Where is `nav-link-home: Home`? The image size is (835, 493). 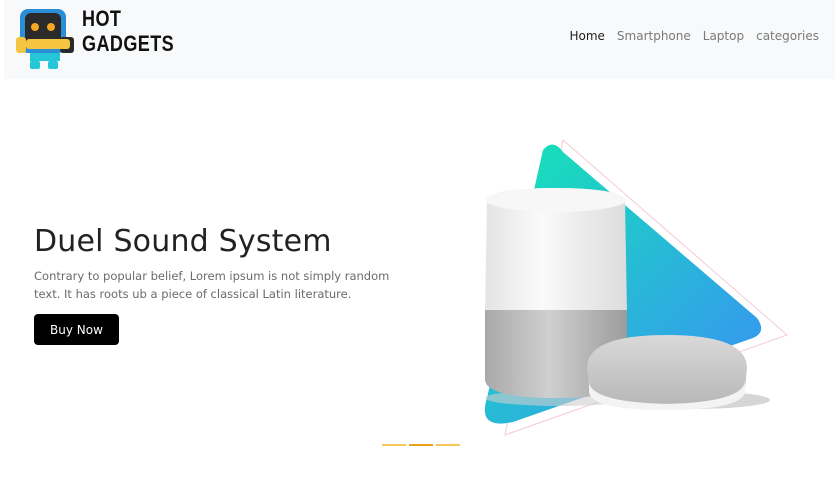
nav-link-home: Home is located at coordinates (586, 36).